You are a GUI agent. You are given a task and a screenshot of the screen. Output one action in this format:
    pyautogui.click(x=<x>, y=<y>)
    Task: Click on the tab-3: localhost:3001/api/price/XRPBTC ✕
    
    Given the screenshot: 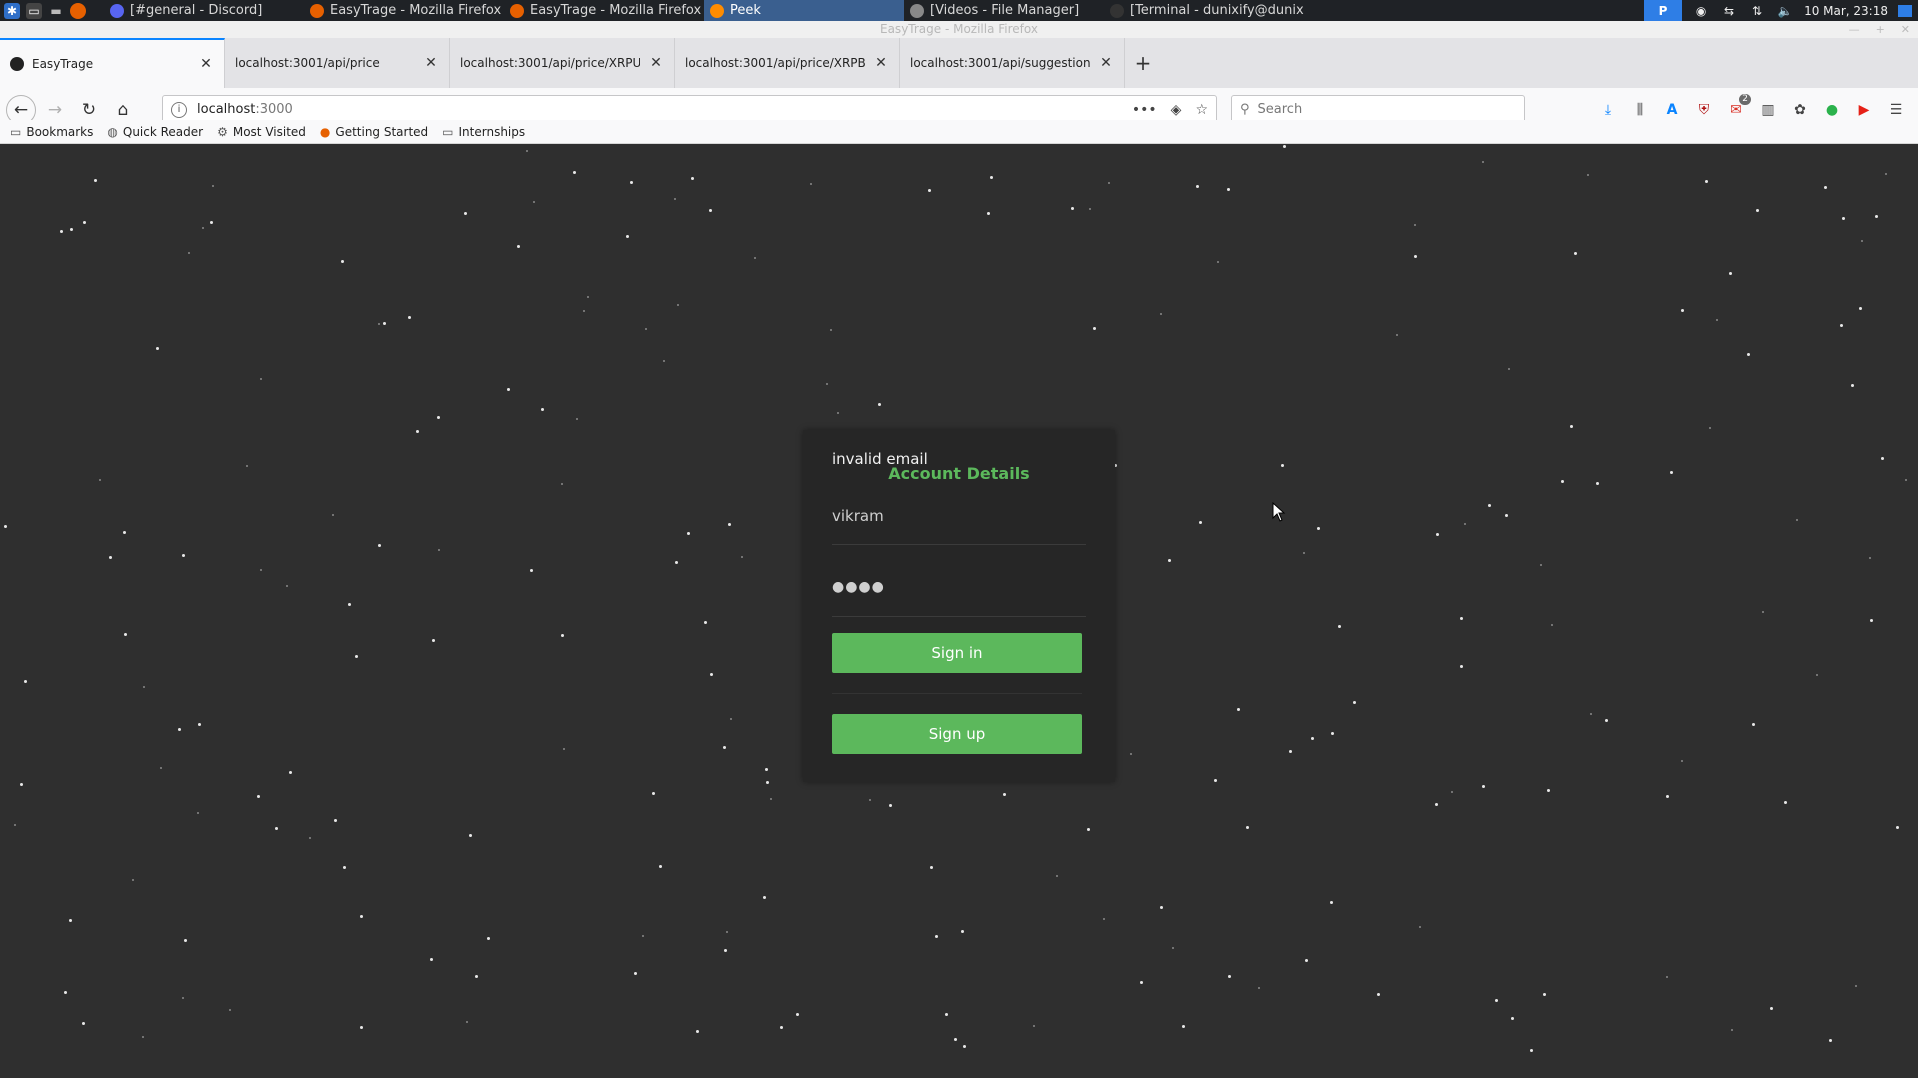 What is the action you would take?
    pyautogui.click(x=787, y=63)
    